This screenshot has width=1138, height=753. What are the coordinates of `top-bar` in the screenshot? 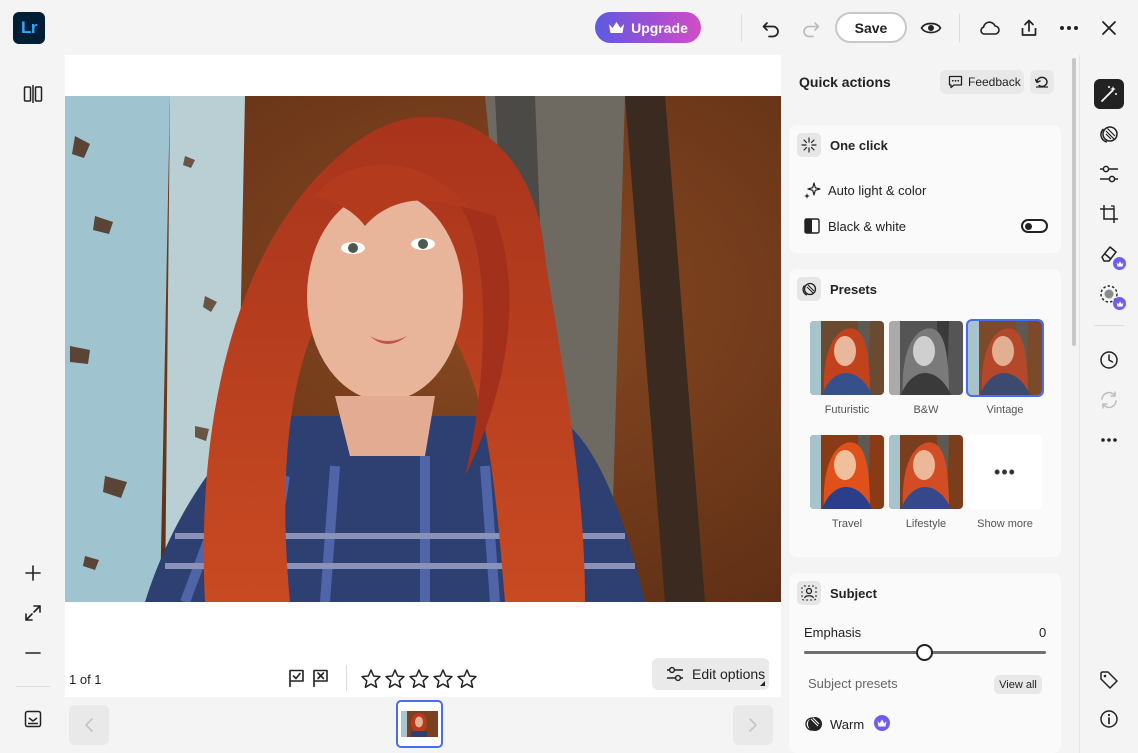 It's located at (569, 27).